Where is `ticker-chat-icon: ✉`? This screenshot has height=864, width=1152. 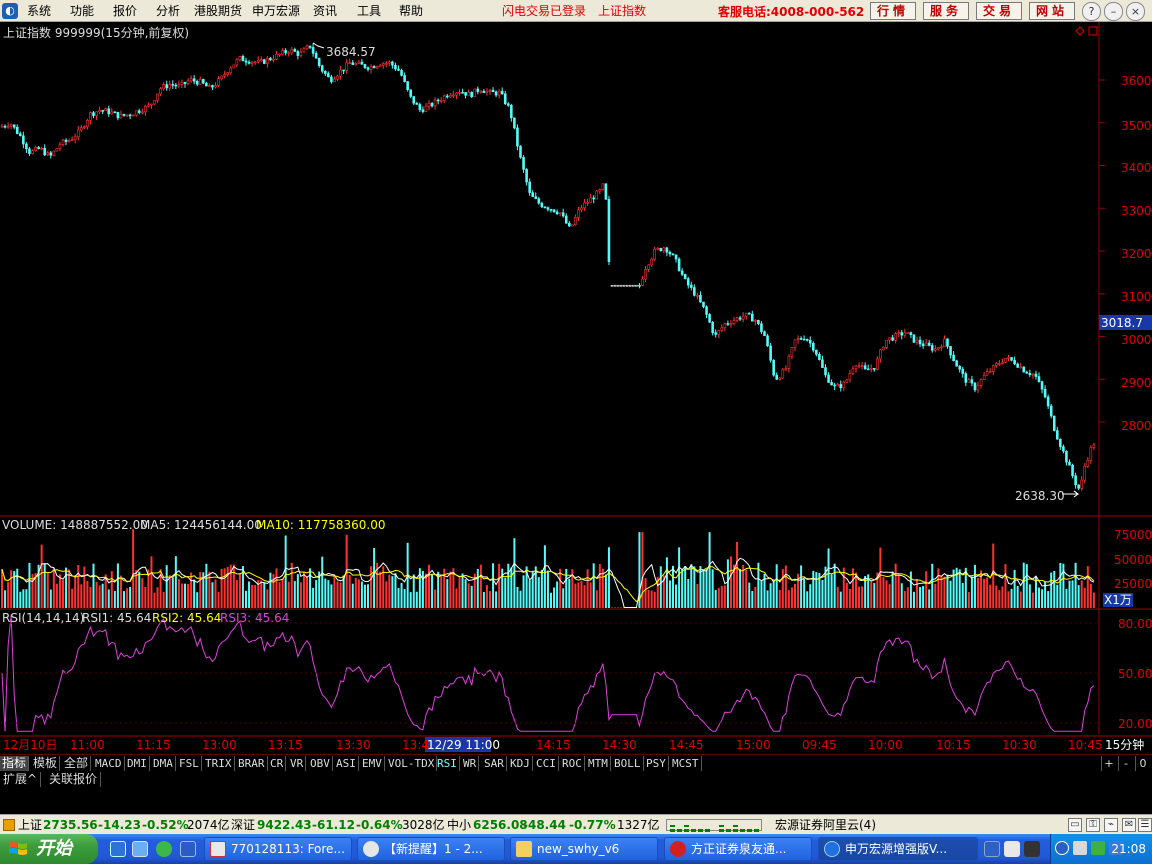
ticker-chat-icon: ✉ is located at coordinates (1129, 825).